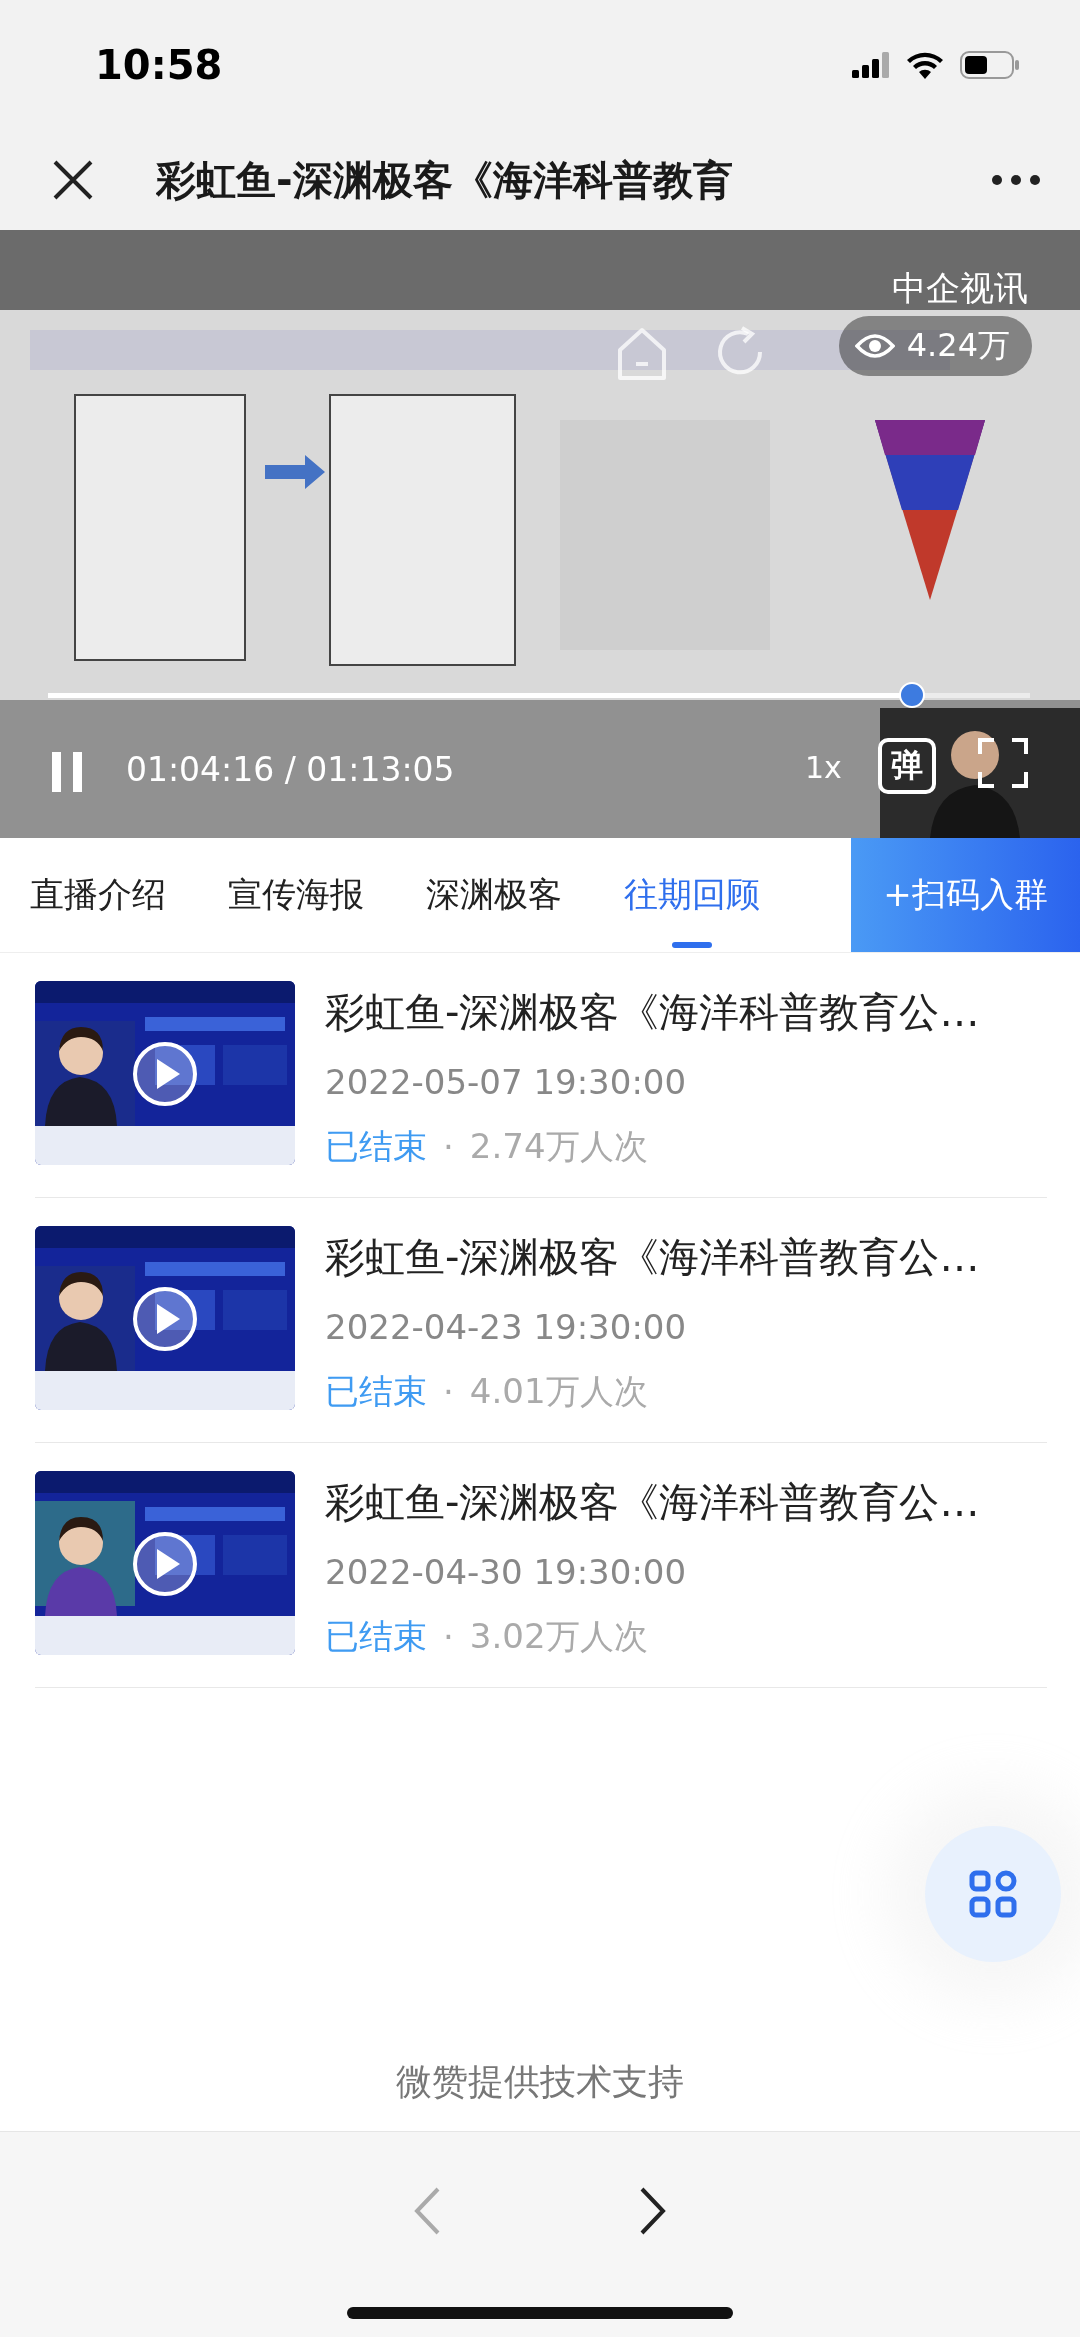  What do you see at coordinates (960, 288) in the screenshot?
I see `channel-name: 中企视讯` at bounding box center [960, 288].